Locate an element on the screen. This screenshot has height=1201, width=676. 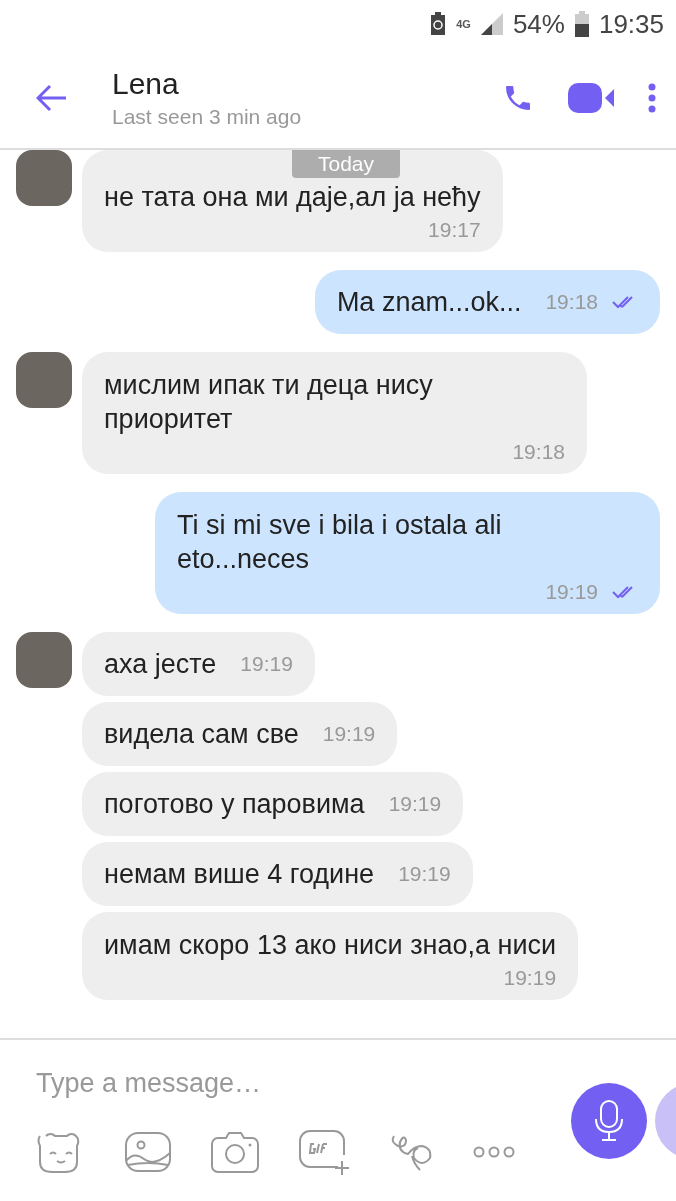
video-call-button is located at coordinates (591, 98).